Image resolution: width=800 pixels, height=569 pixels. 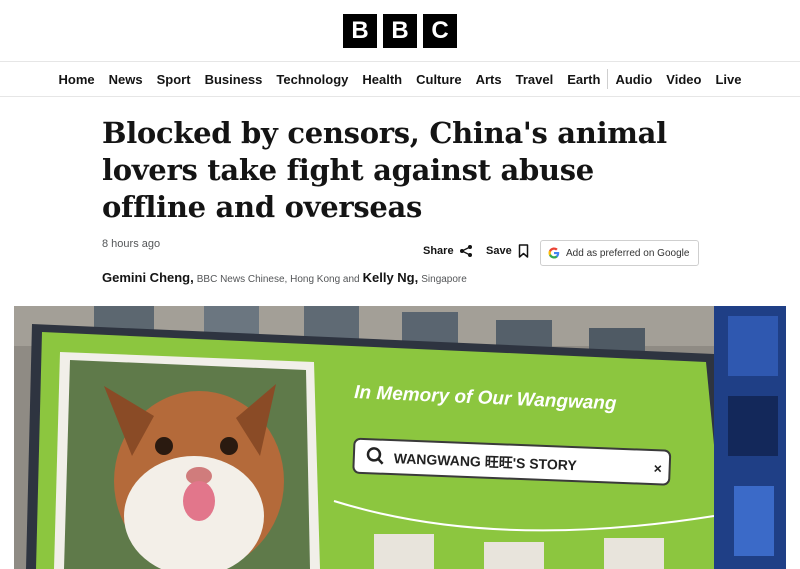 I want to click on author-name: Gemini Cheng,, so click(x=148, y=277).